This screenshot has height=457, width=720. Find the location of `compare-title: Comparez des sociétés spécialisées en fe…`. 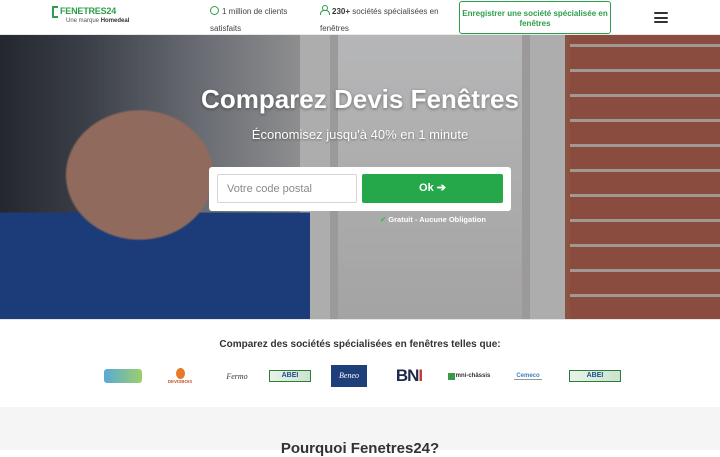

compare-title: Comparez des sociétés spécialisées en fe… is located at coordinates (360, 344).